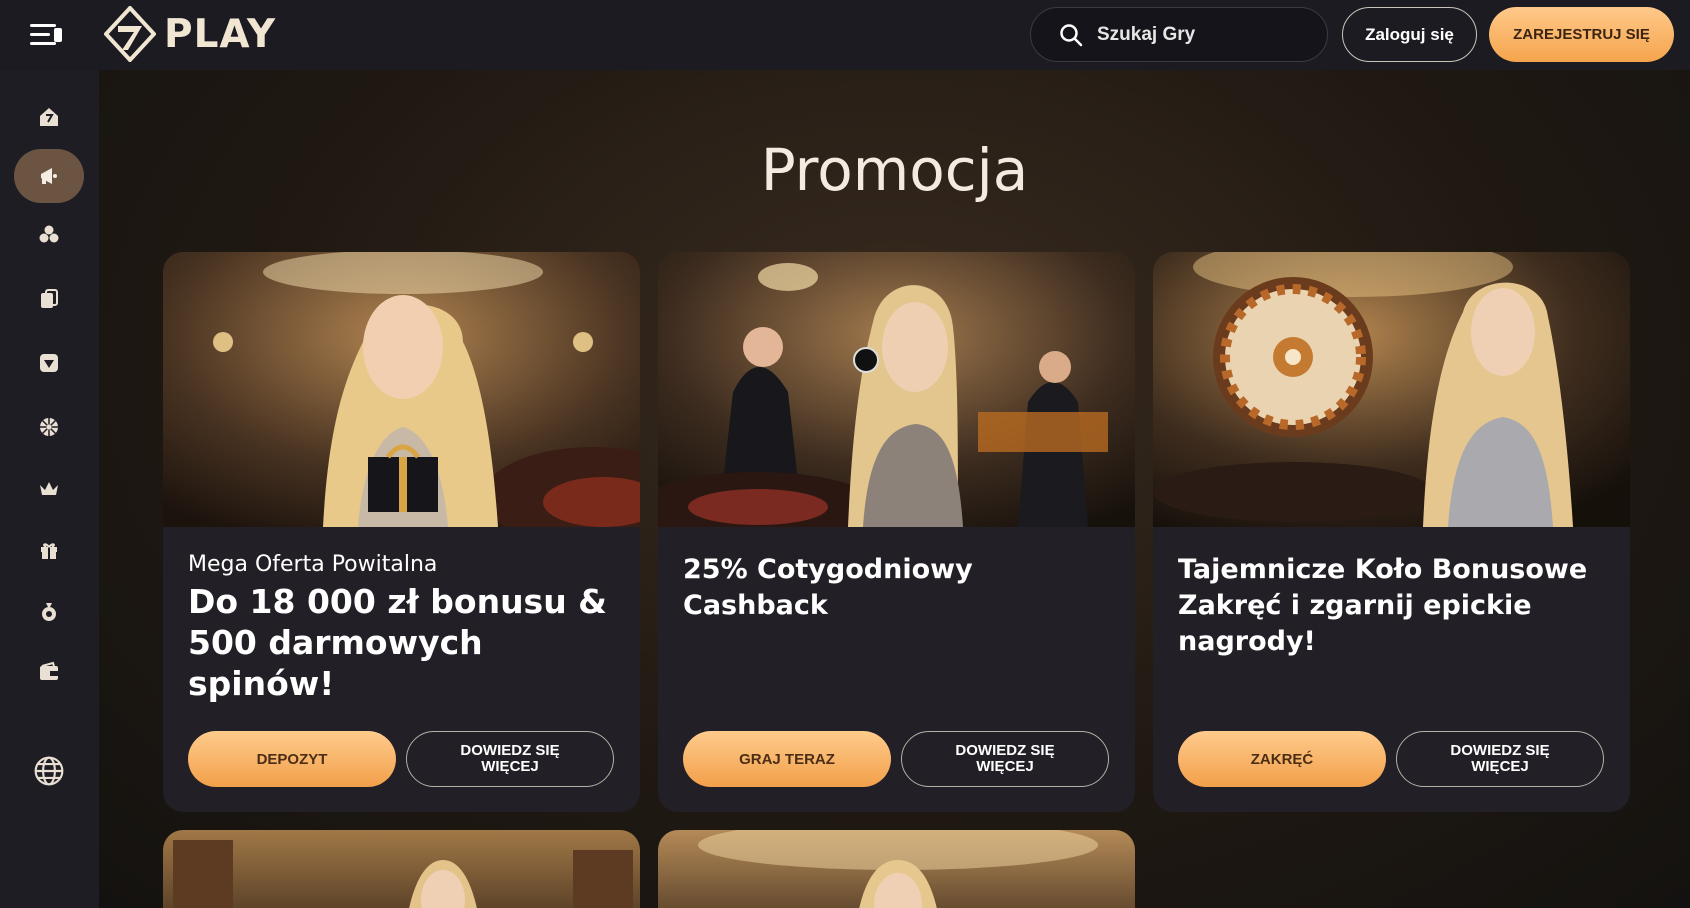 This screenshot has width=1690, height=908. Describe the element at coordinates (46, 35) in the screenshot. I see `menu-toggle-icon` at that location.